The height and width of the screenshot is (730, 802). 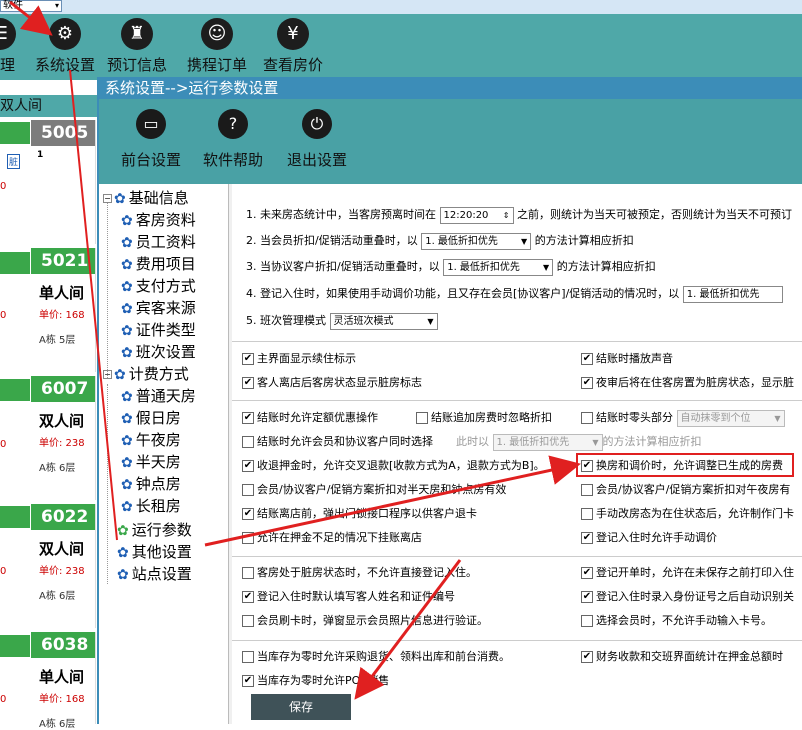 What do you see at coordinates (484, 418) in the screenshot?
I see `checkbox-c6: 结账追加房费时忽略折扣` at bounding box center [484, 418].